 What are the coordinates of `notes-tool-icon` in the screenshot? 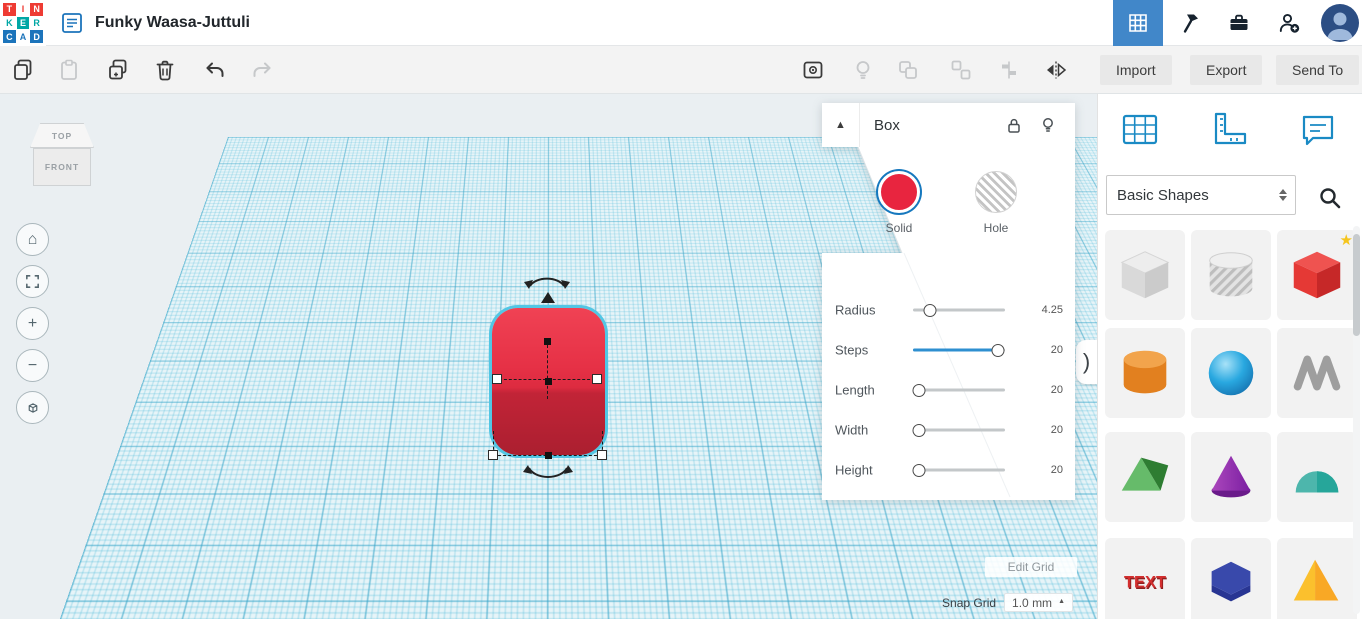 It's located at (1318, 130).